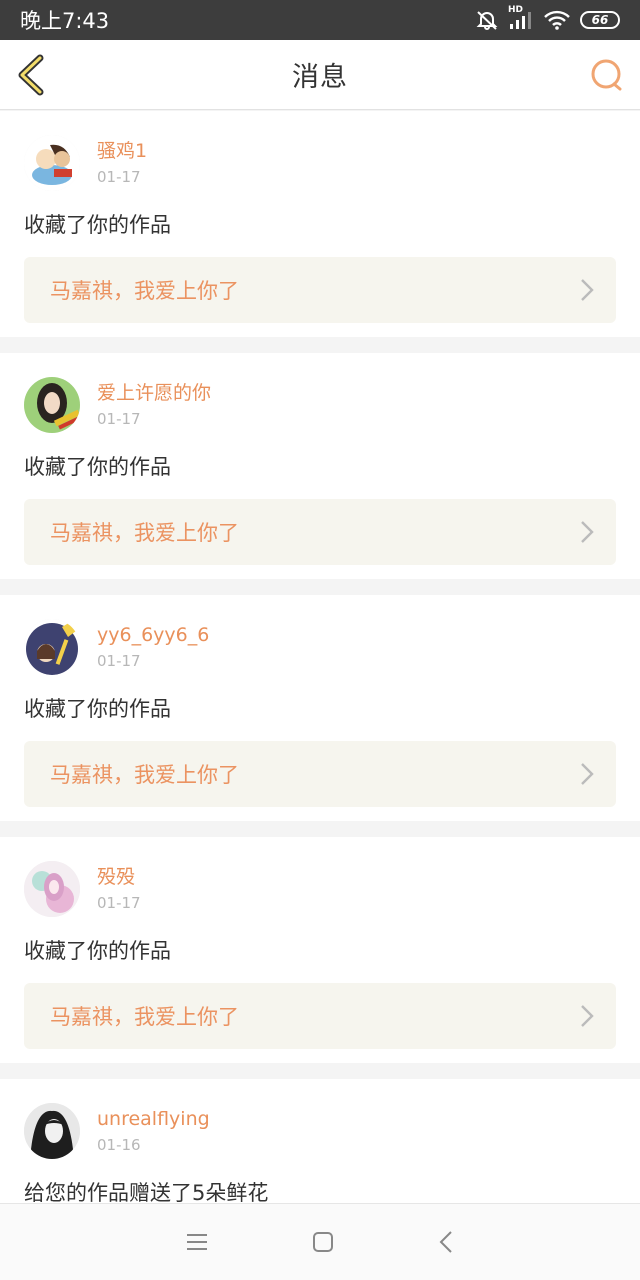  What do you see at coordinates (146, 1192) in the screenshot?
I see `message-action: 给您的作品赠送了5朵鲜花` at bounding box center [146, 1192].